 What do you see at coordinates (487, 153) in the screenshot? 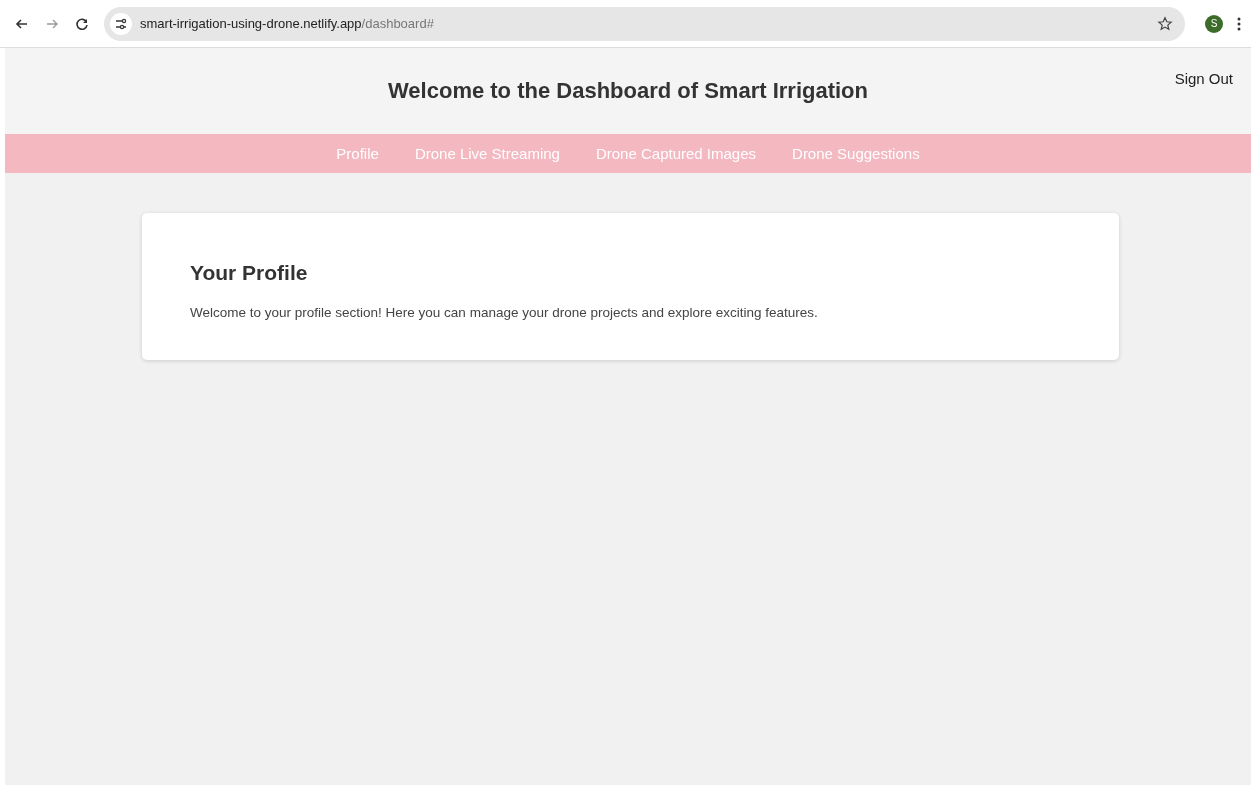
I see `nav-link: Drone Live Streaming` at bounding box center [487, 153].